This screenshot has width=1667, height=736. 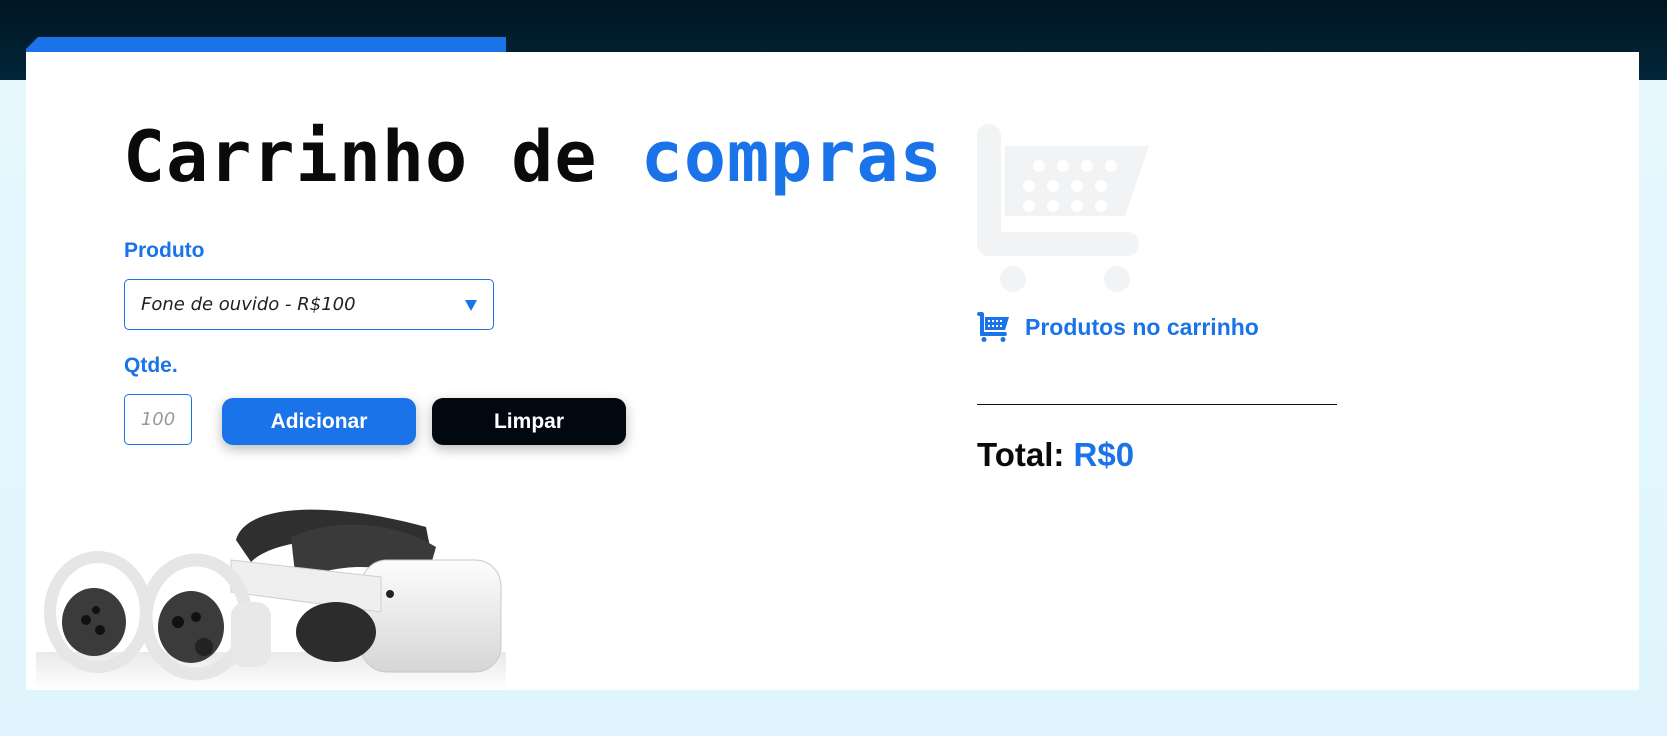 I want to click on product-select: Fone de ouvido - R$100, so click(x=309, y=304).